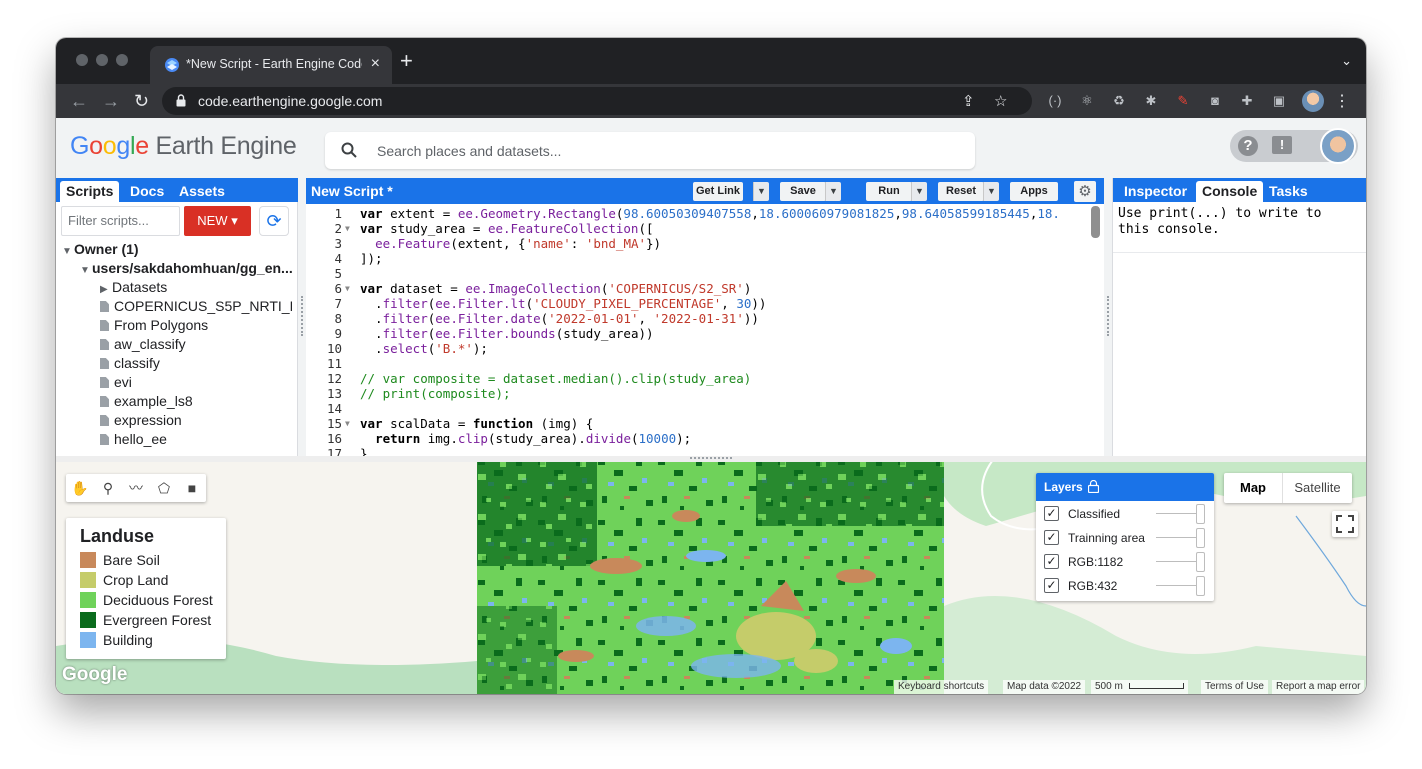 Image resolution: width=1422 pixels, height=769 pixels. What do you see at coordinates (338, 228) in the screenshot?
I see `line-number: 2` at bounding box center [338, 228].